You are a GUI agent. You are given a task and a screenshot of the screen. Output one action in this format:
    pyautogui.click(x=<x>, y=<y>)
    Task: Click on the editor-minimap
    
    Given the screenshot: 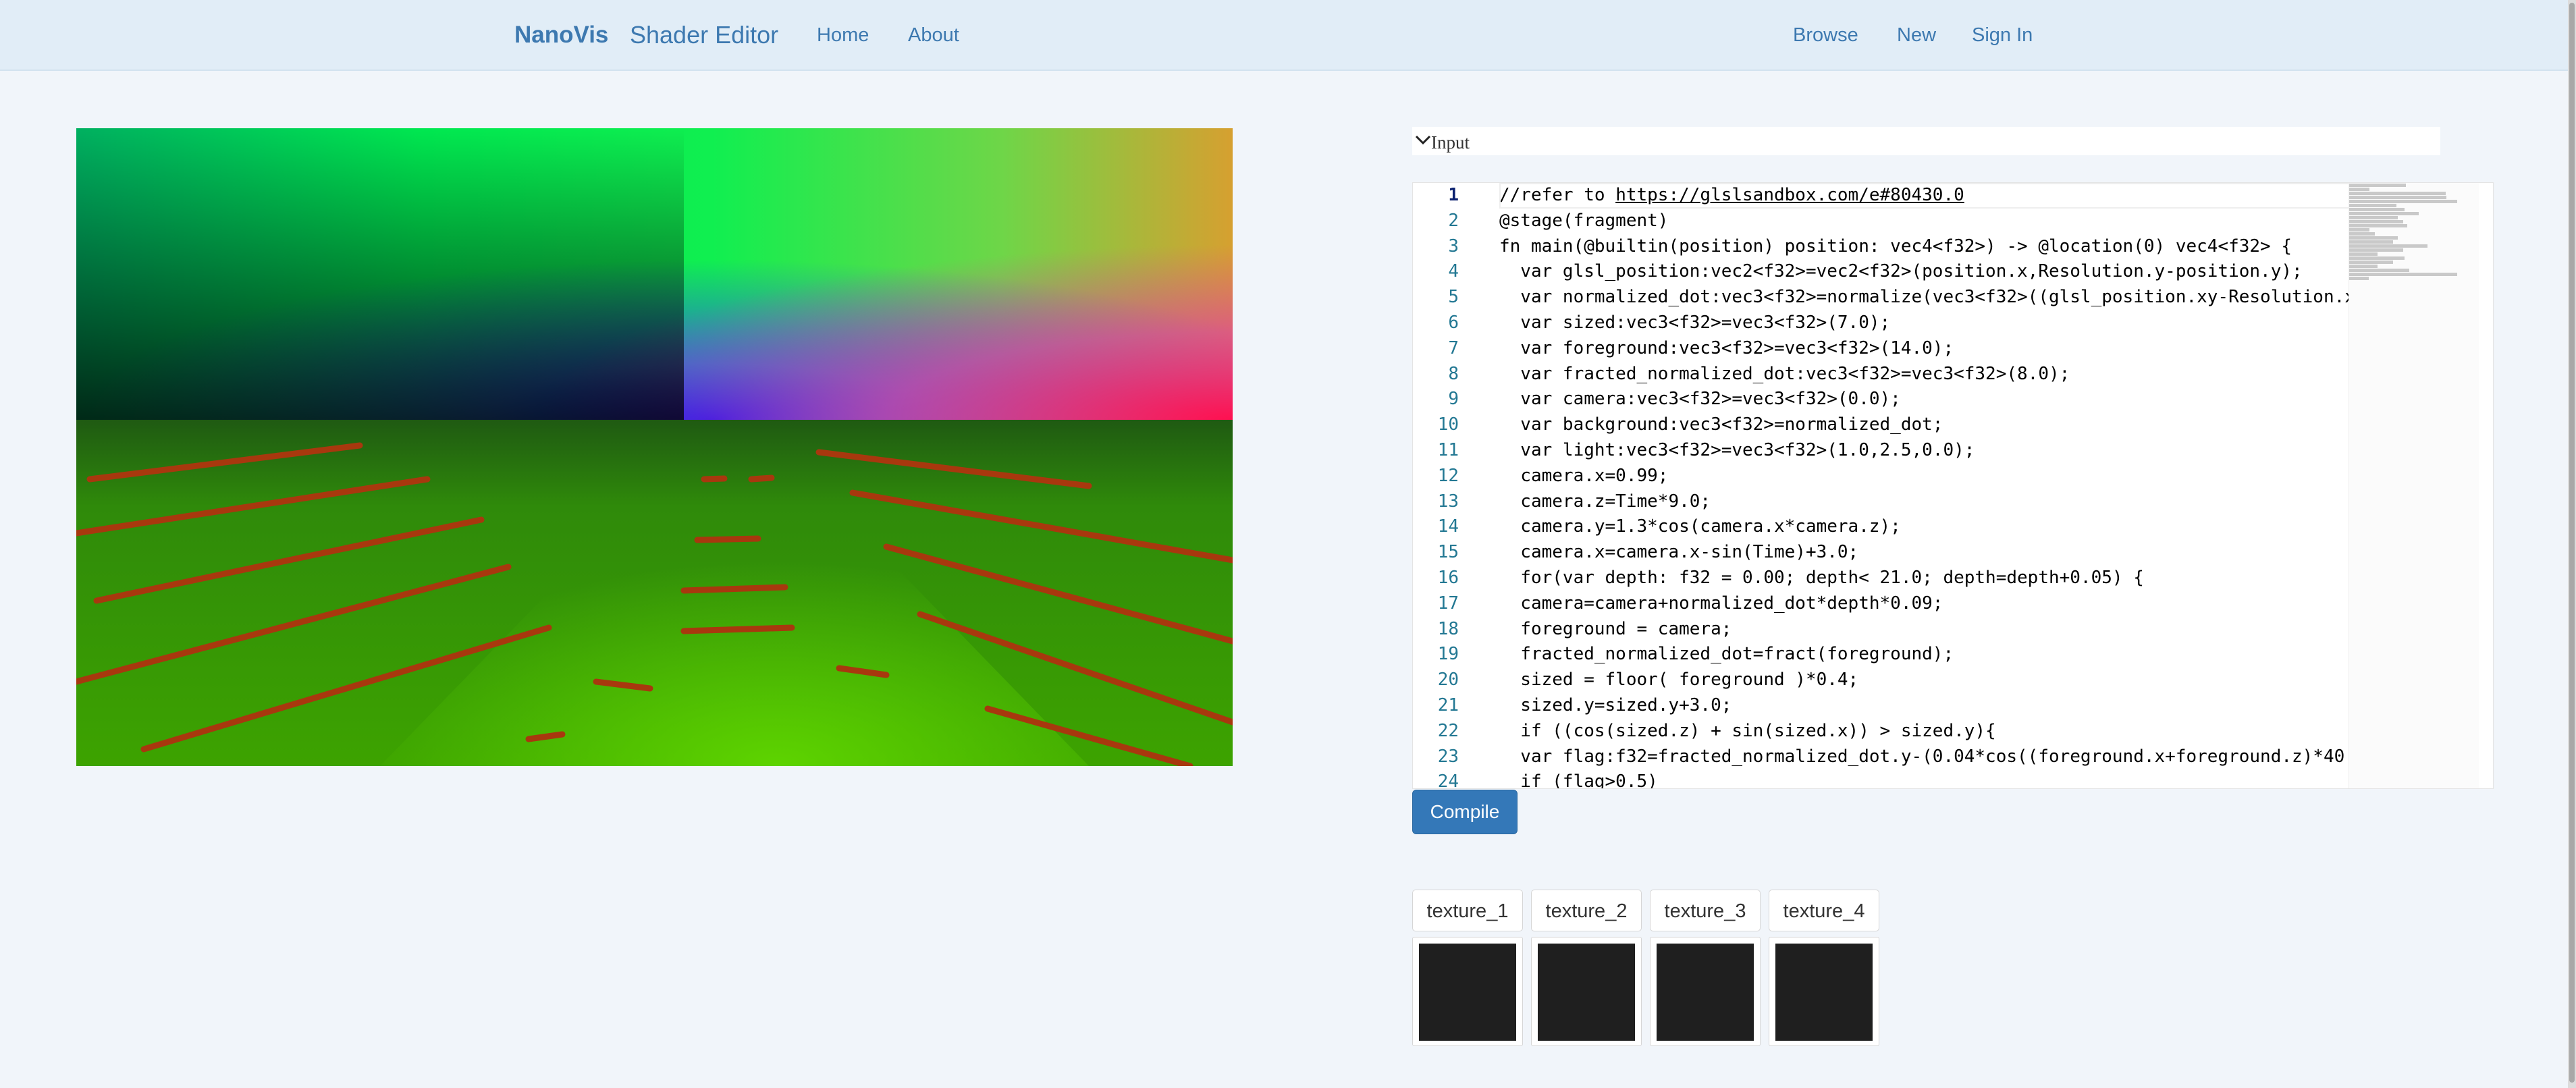 What is the action you would take?
    pyautogui.click(x=2414, y=486)
    